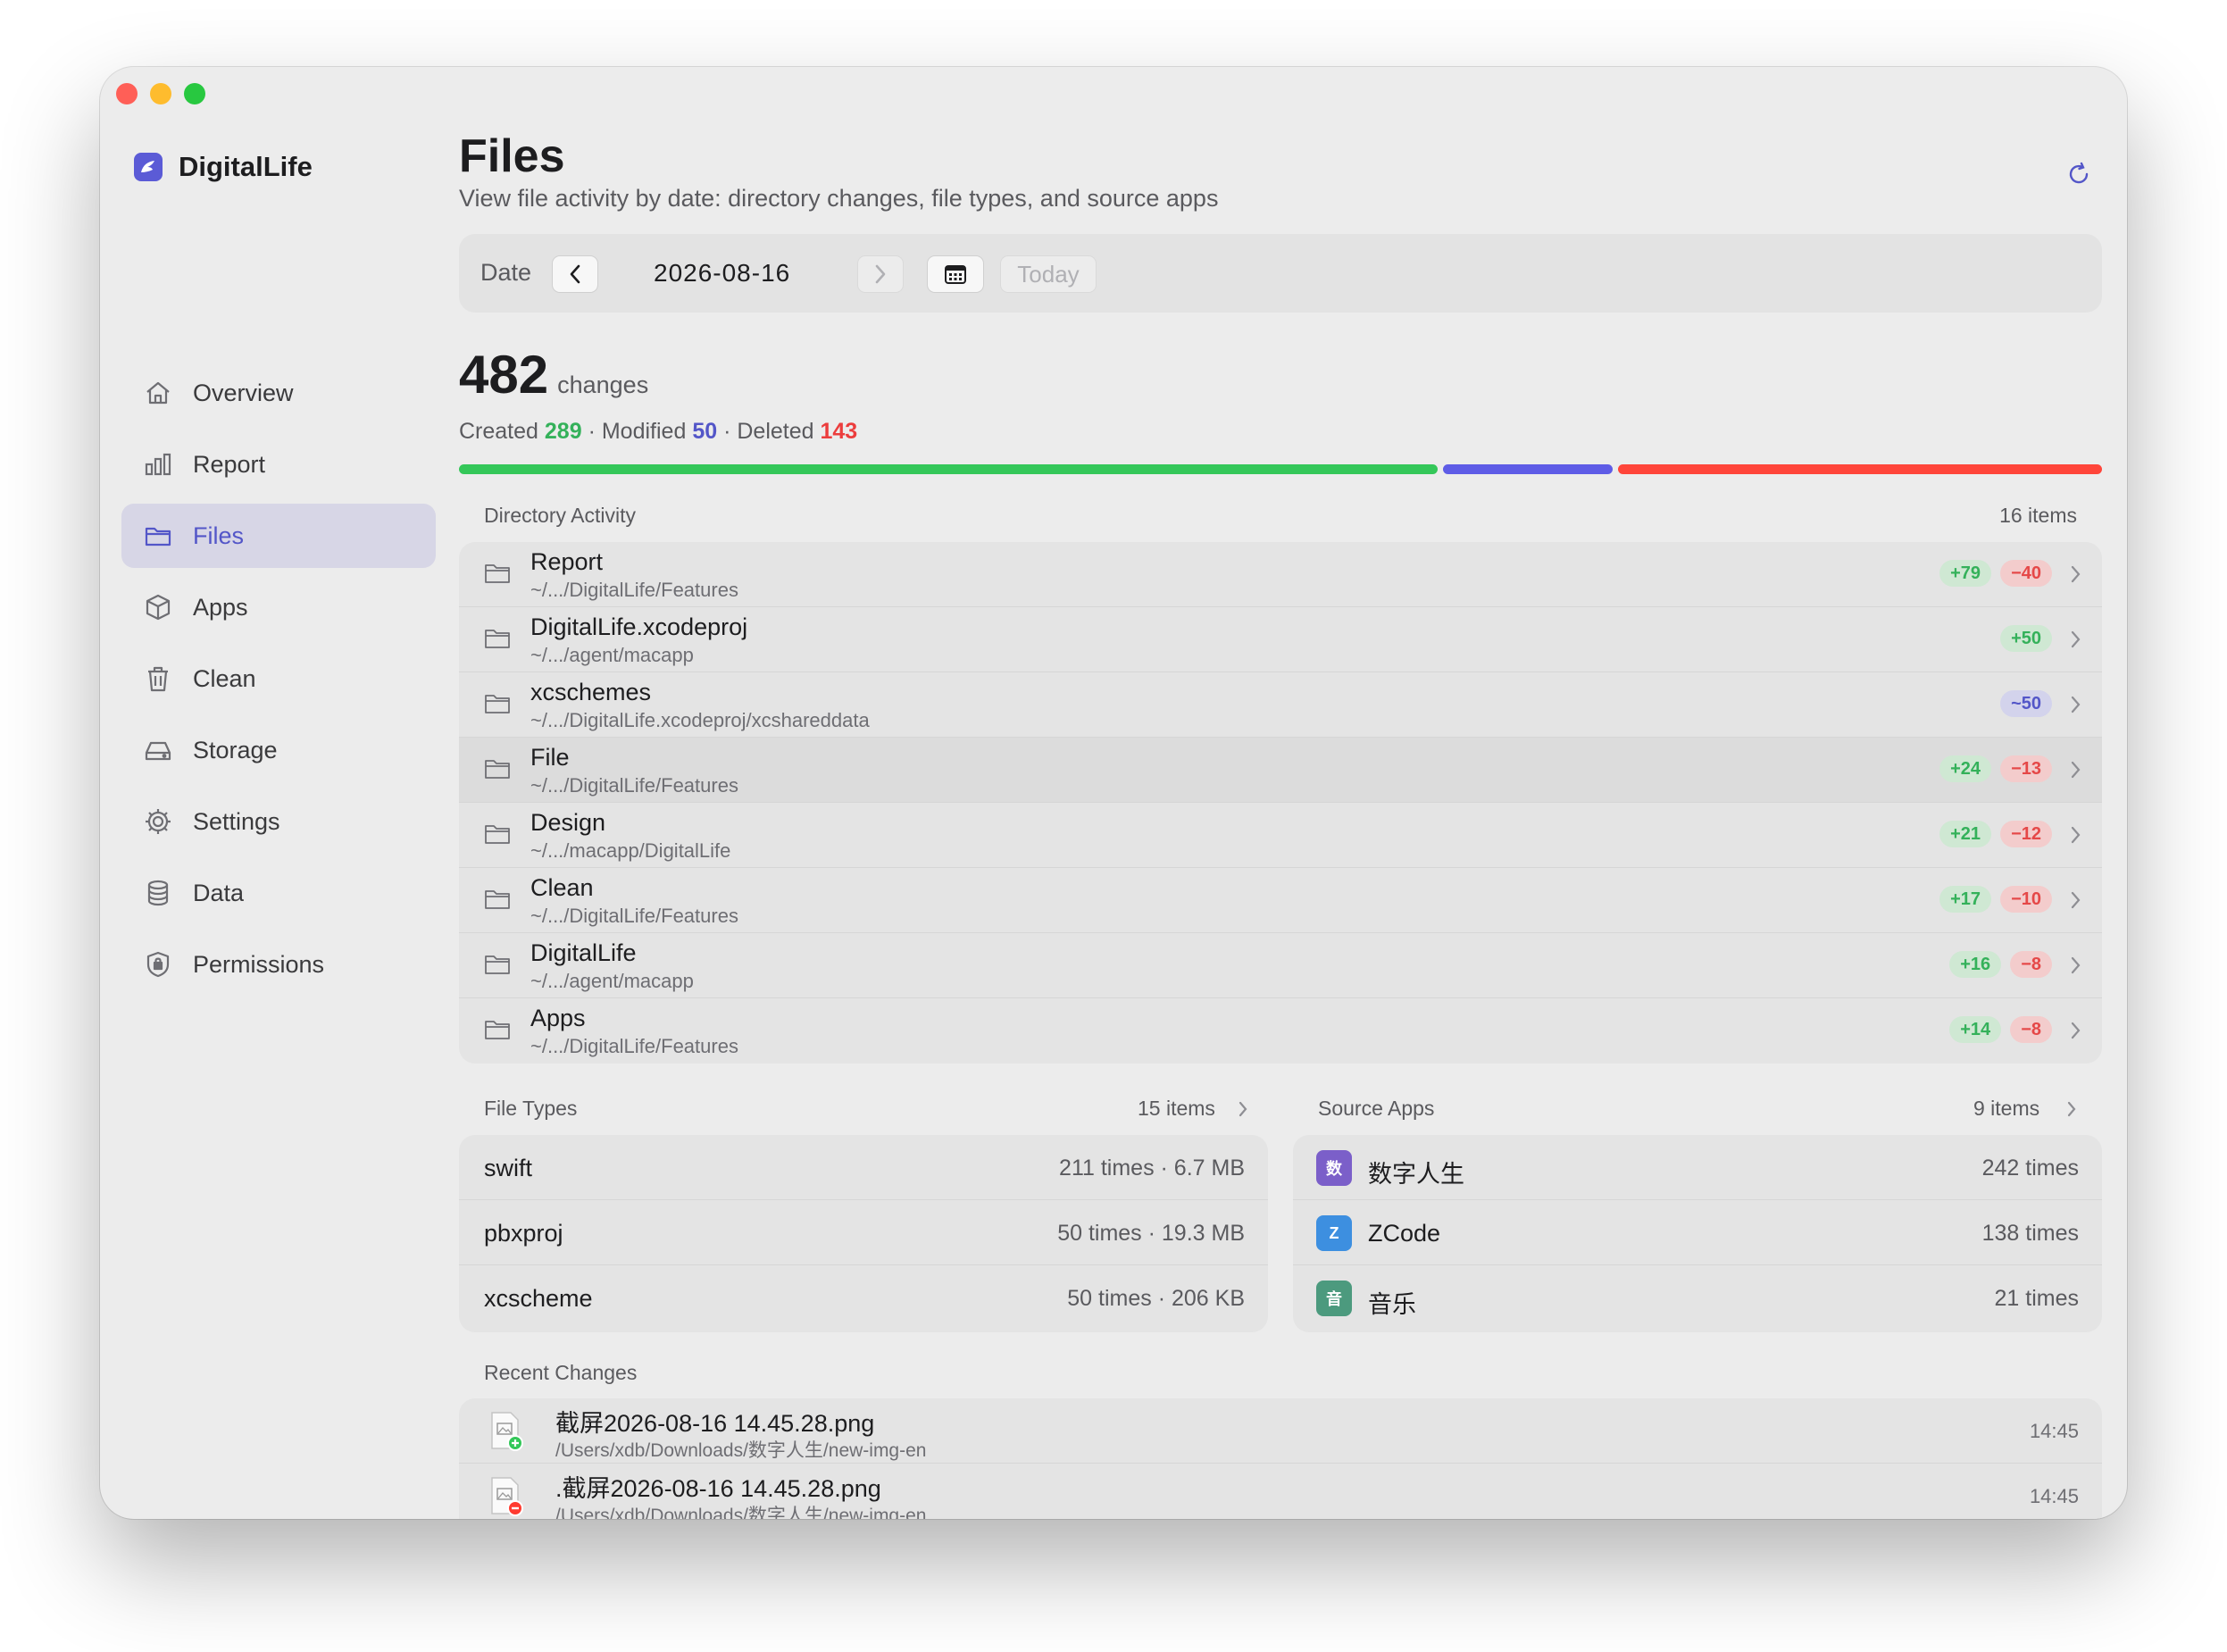 This screenshot has height=1652, width=2227. Describe the element at coordinates (1392, 1304) in the screenshot. I see `source-app-name: 音乐` at that location.